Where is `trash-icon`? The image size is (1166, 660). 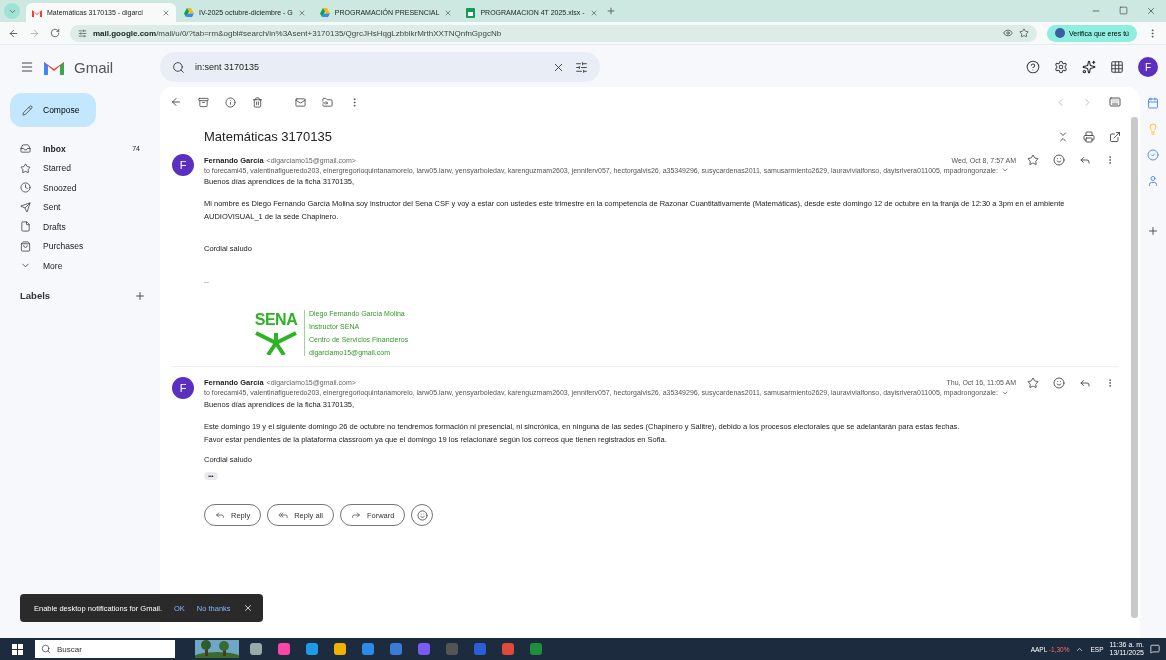
trash-icon is located at coordinates (257, 102).